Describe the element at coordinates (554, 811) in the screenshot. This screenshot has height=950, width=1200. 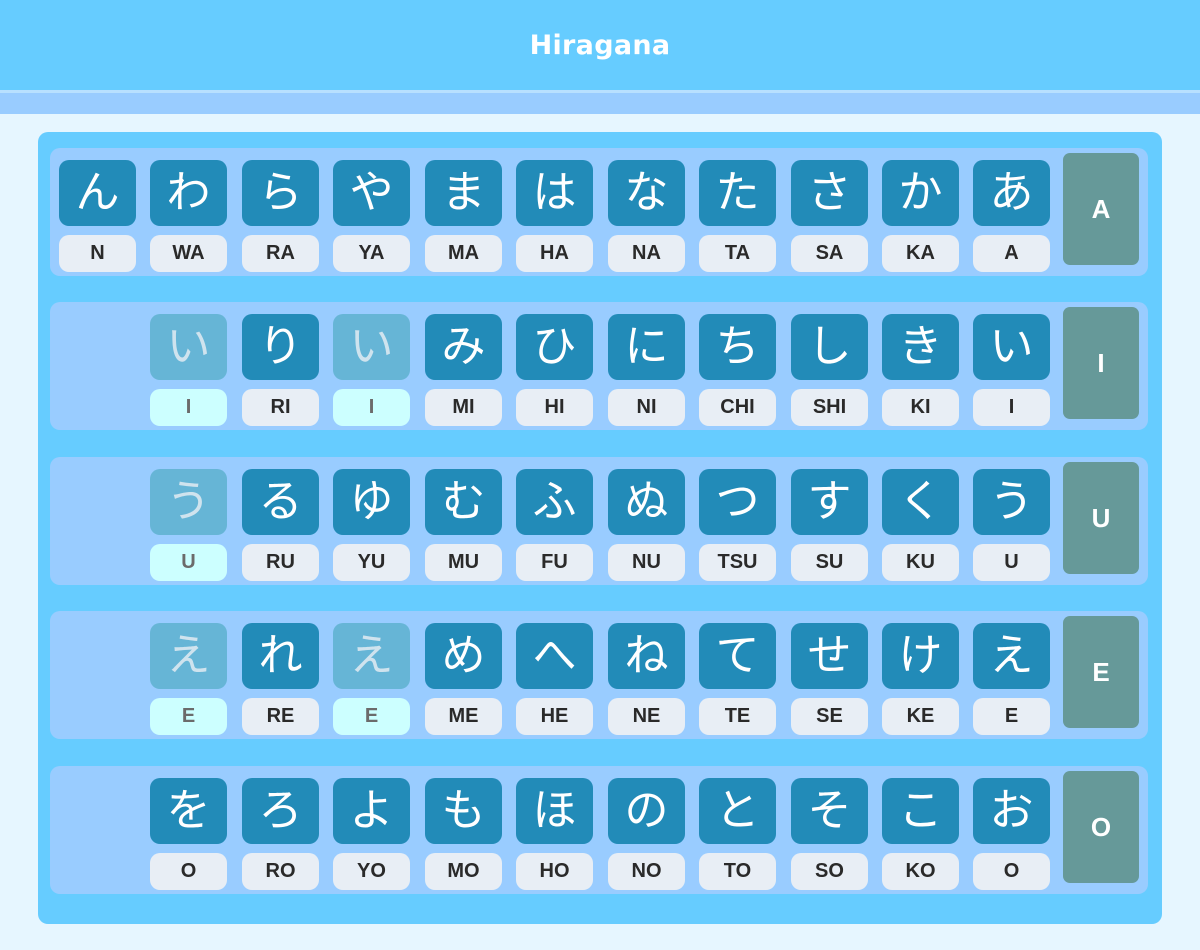
I see `kana-character: ほ` at that location.